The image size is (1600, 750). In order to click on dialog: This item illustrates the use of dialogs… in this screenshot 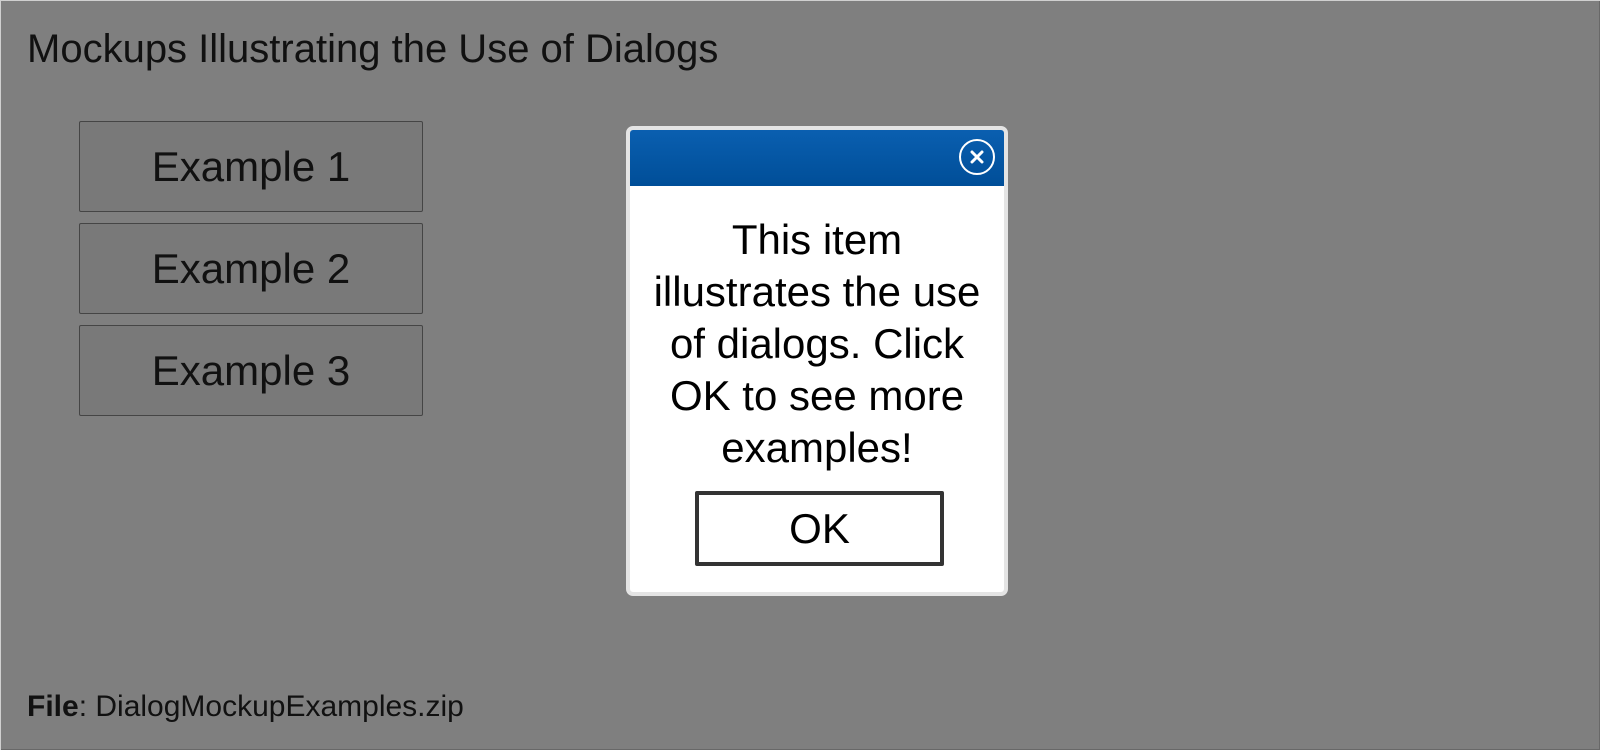, I will do `click(817, 361)`.